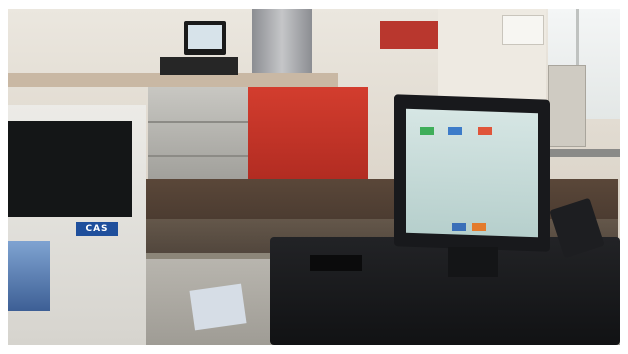 This screenshot has width=628, height=354. Describe the element at coordinates (205, 37) in the screenshot. I see `back-monitor-screen` at that location.